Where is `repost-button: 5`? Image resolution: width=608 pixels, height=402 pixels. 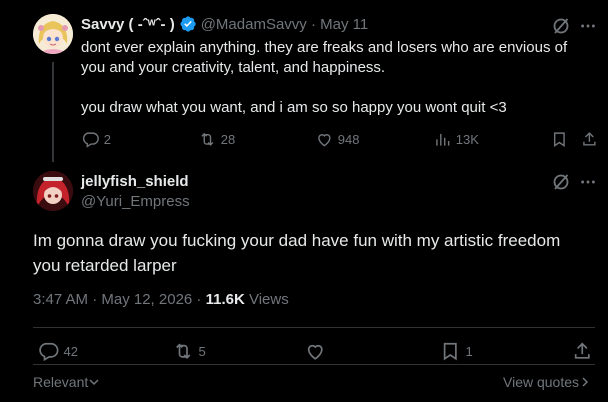
repost-button: 5 is located at coordinates (189, 351).